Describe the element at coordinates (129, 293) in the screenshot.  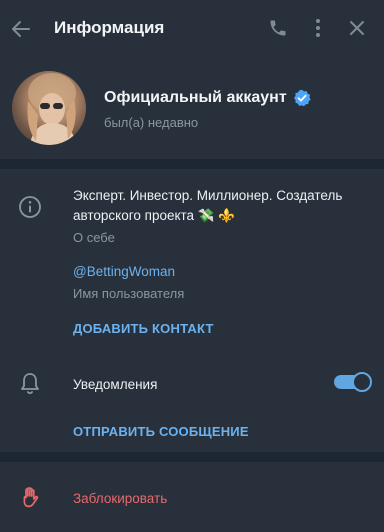
I see `username-caption: Имя пользователя` at that location.